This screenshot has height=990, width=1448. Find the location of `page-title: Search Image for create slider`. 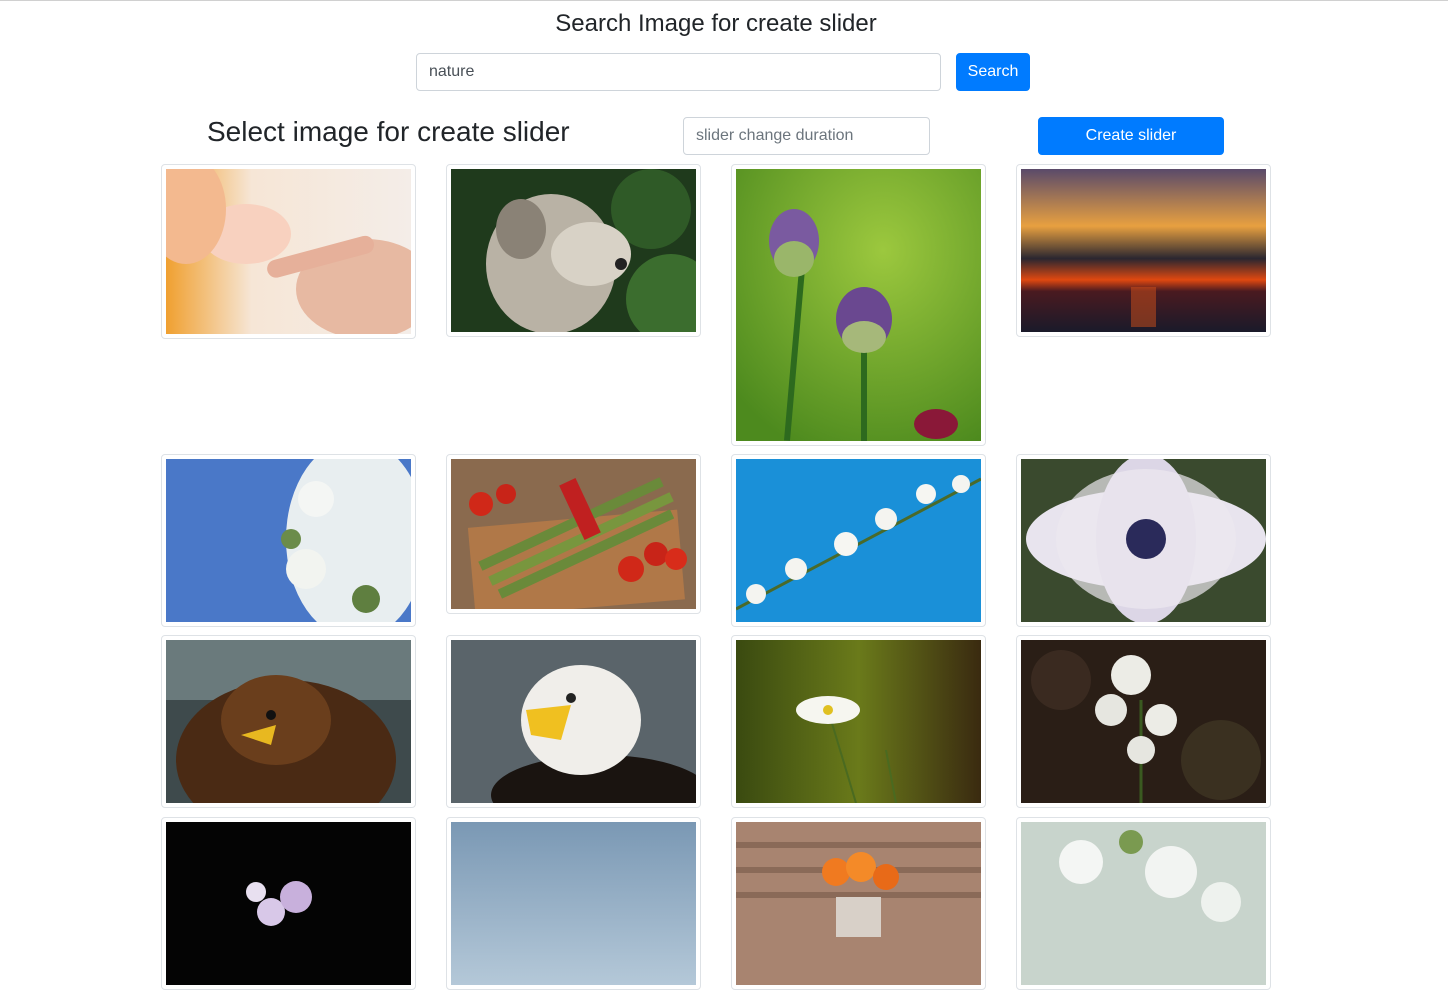

page-title: Search Image for create slider is located at coordinates (716, 23).